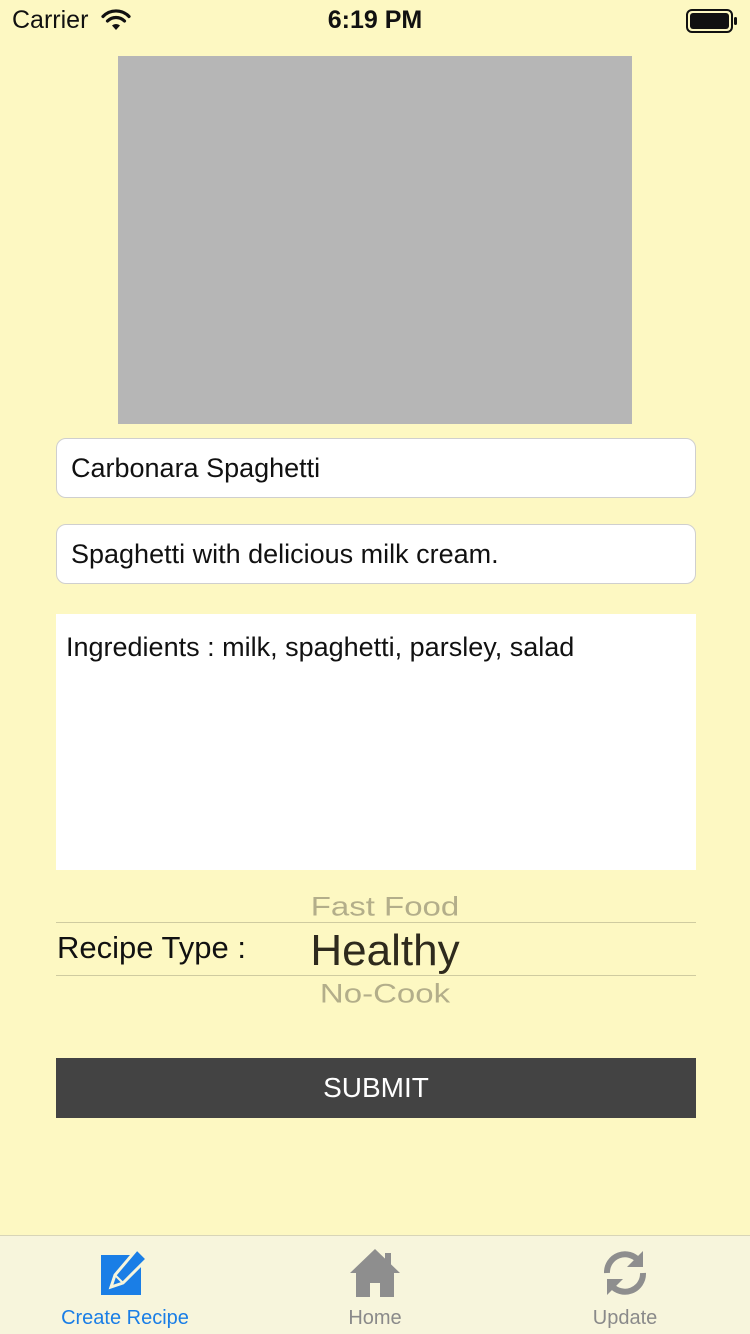 The width and height of the screenshot is (750, 1334). Describe the element at coordinates (385, 906) in the screenshot. I see `picker-option-previous: Fast Food` at that location.